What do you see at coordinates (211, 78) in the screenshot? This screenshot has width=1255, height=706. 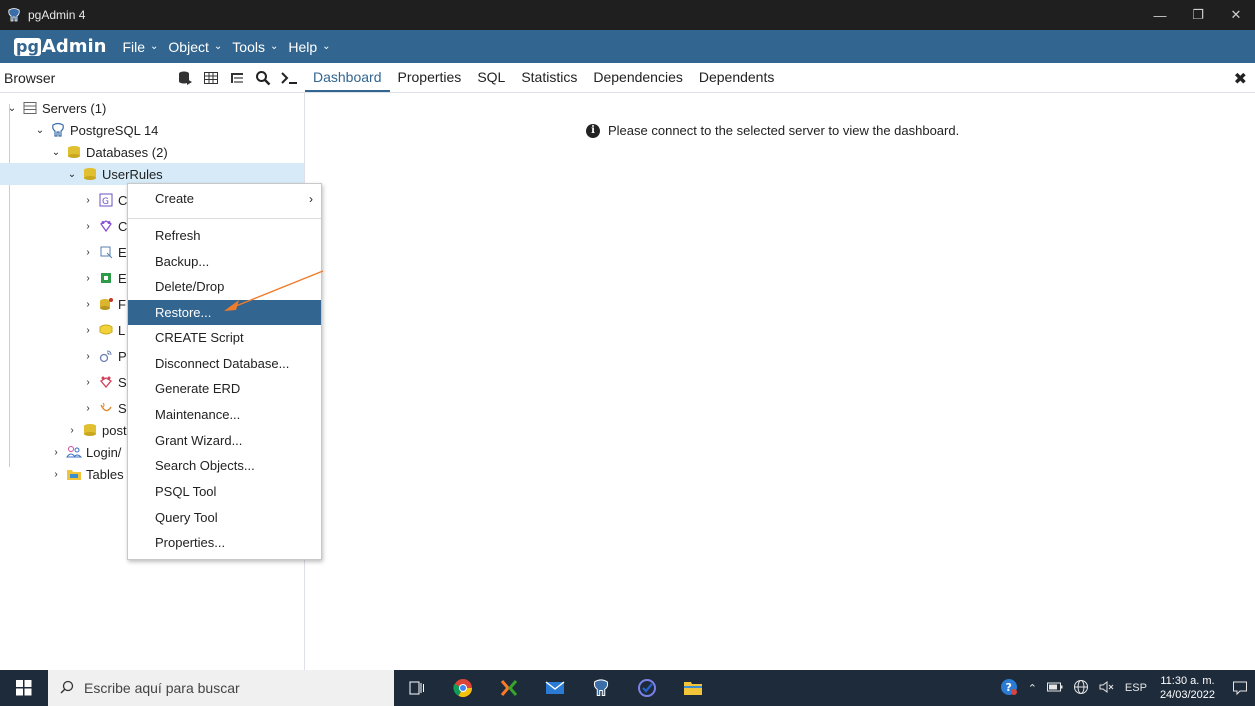 I see `view-data-icon` at bounding box center [211, 78].